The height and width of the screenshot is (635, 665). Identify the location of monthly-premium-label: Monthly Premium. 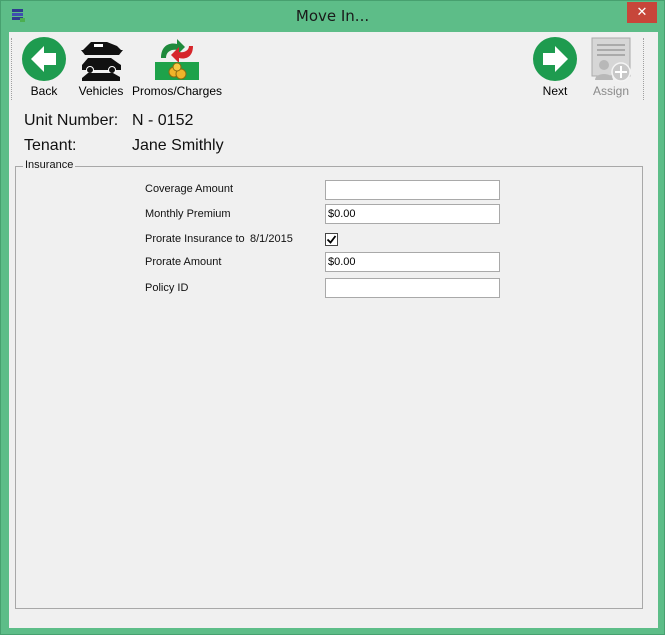
(188, 214).